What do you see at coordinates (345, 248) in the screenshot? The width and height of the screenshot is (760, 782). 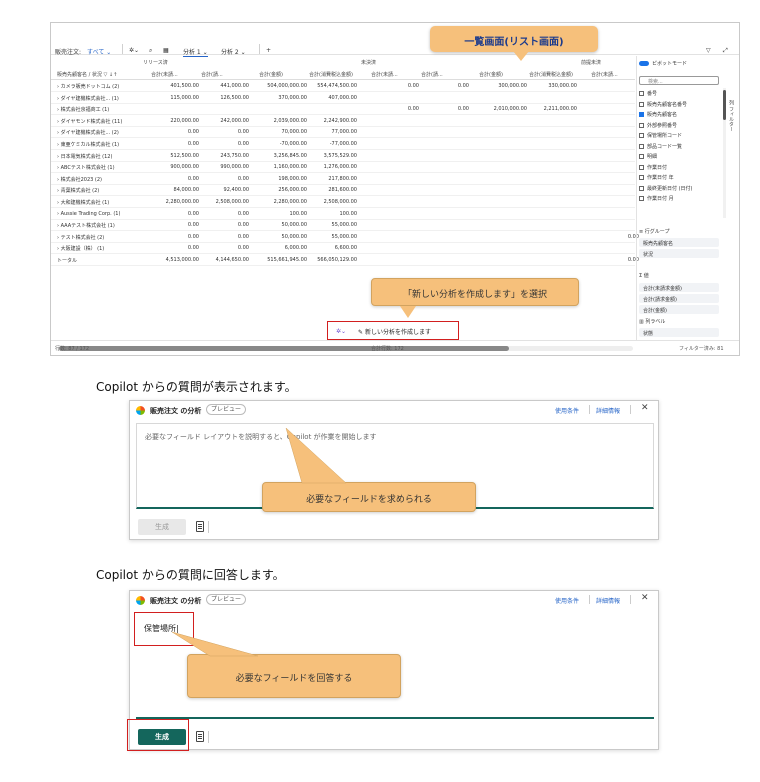 I see `table-cell: 6,600.00` at bounding box center [345, 248].